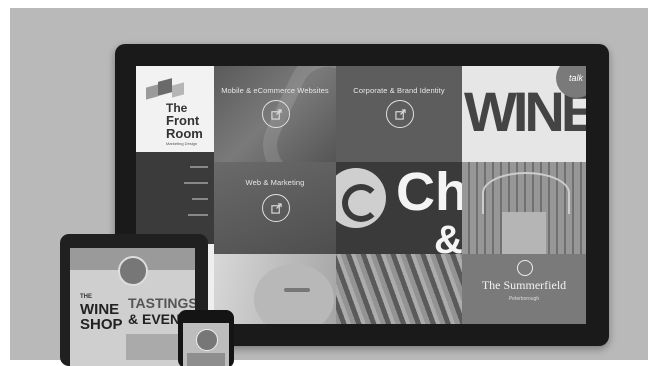  What do you see at coordinates (133, 271) in the screenshot?
I see `tablet-badge` at bounding box center [133, 271].